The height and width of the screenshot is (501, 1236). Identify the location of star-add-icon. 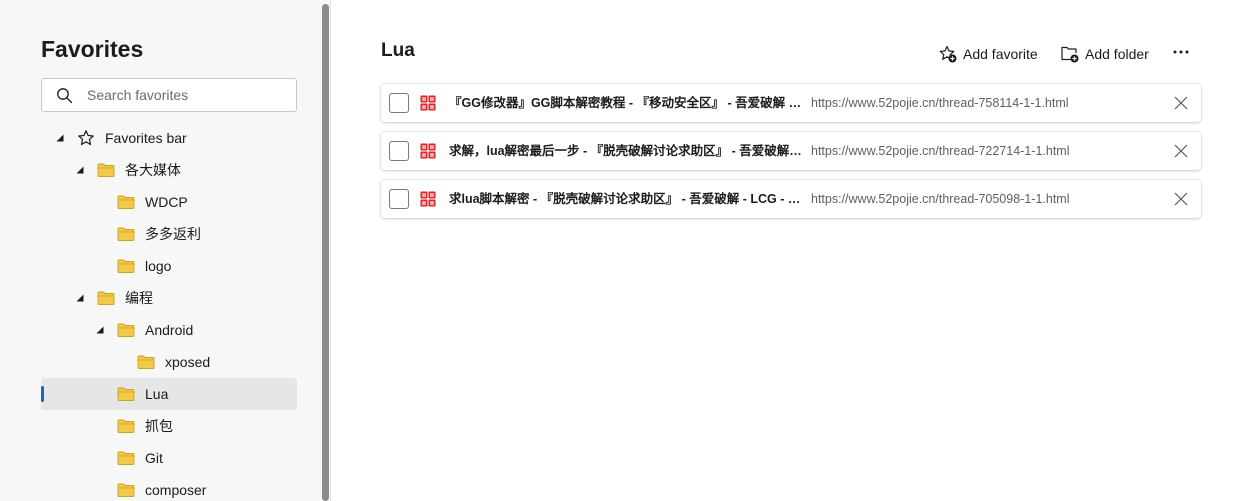
(948, 54).